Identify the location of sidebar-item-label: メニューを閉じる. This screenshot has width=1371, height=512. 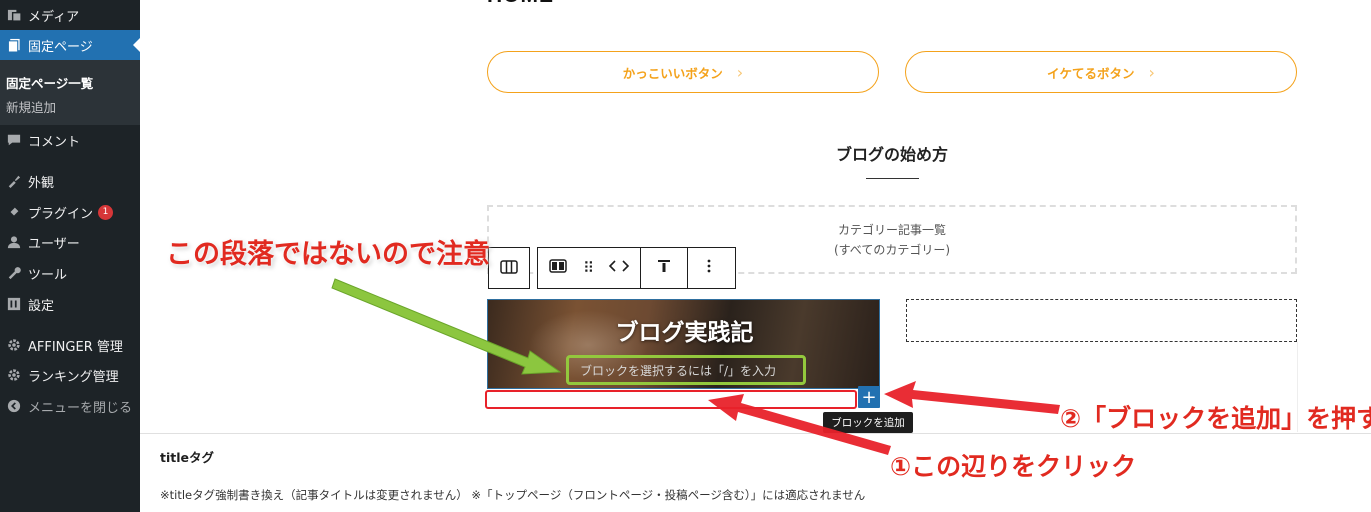
(80, 408).